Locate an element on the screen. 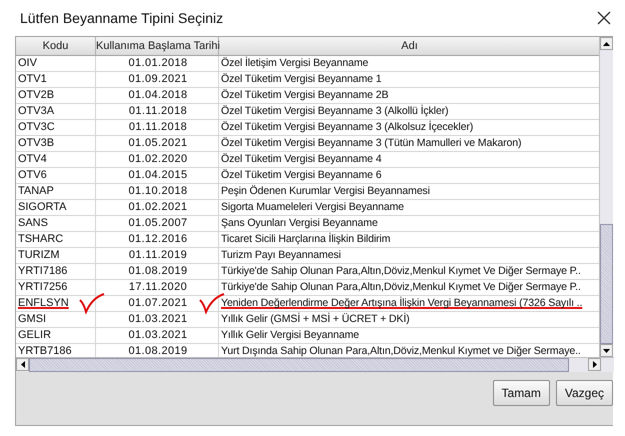  table-cell: Özel Tüketim Vergisi Beyanname 6 is located at coordinates (301, 175).